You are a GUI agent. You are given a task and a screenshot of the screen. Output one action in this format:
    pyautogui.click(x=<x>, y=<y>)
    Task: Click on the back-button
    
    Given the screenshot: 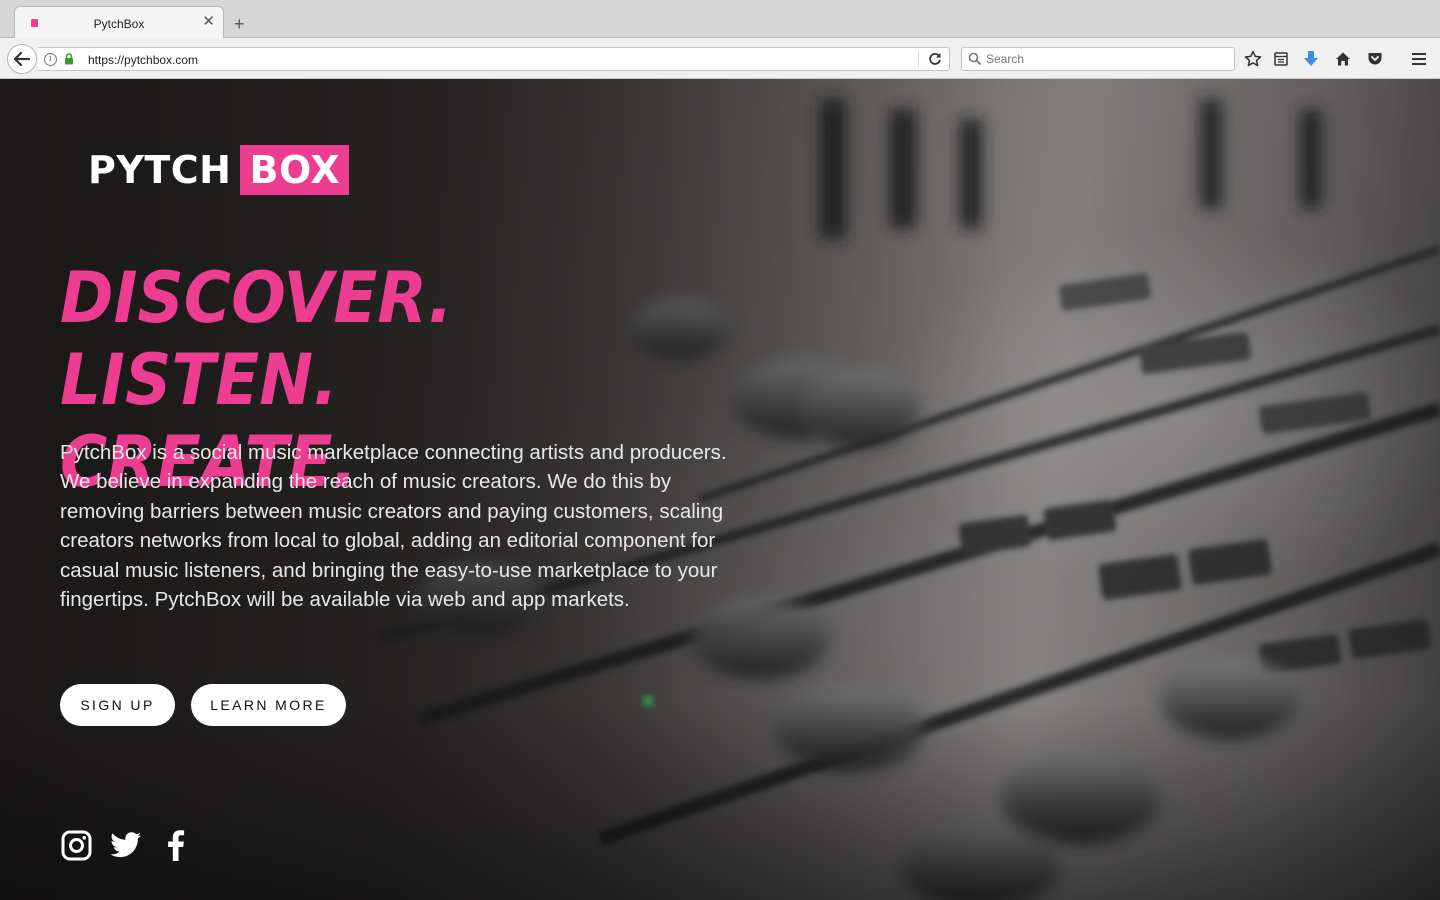 What is the action you would take?
    pyautogui.click(x=22, y=59)
    